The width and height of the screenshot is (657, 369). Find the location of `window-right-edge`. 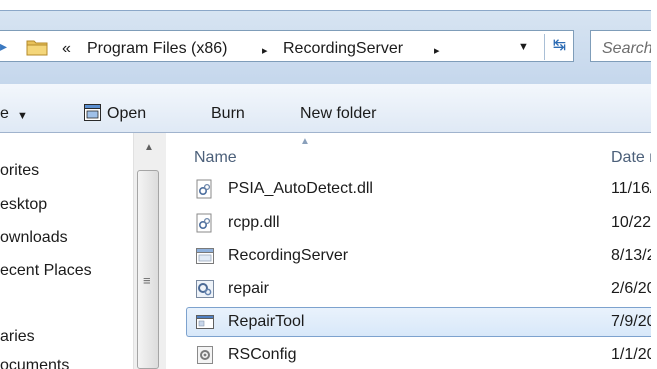

window-right-edge is located at coordinates (654, 184).